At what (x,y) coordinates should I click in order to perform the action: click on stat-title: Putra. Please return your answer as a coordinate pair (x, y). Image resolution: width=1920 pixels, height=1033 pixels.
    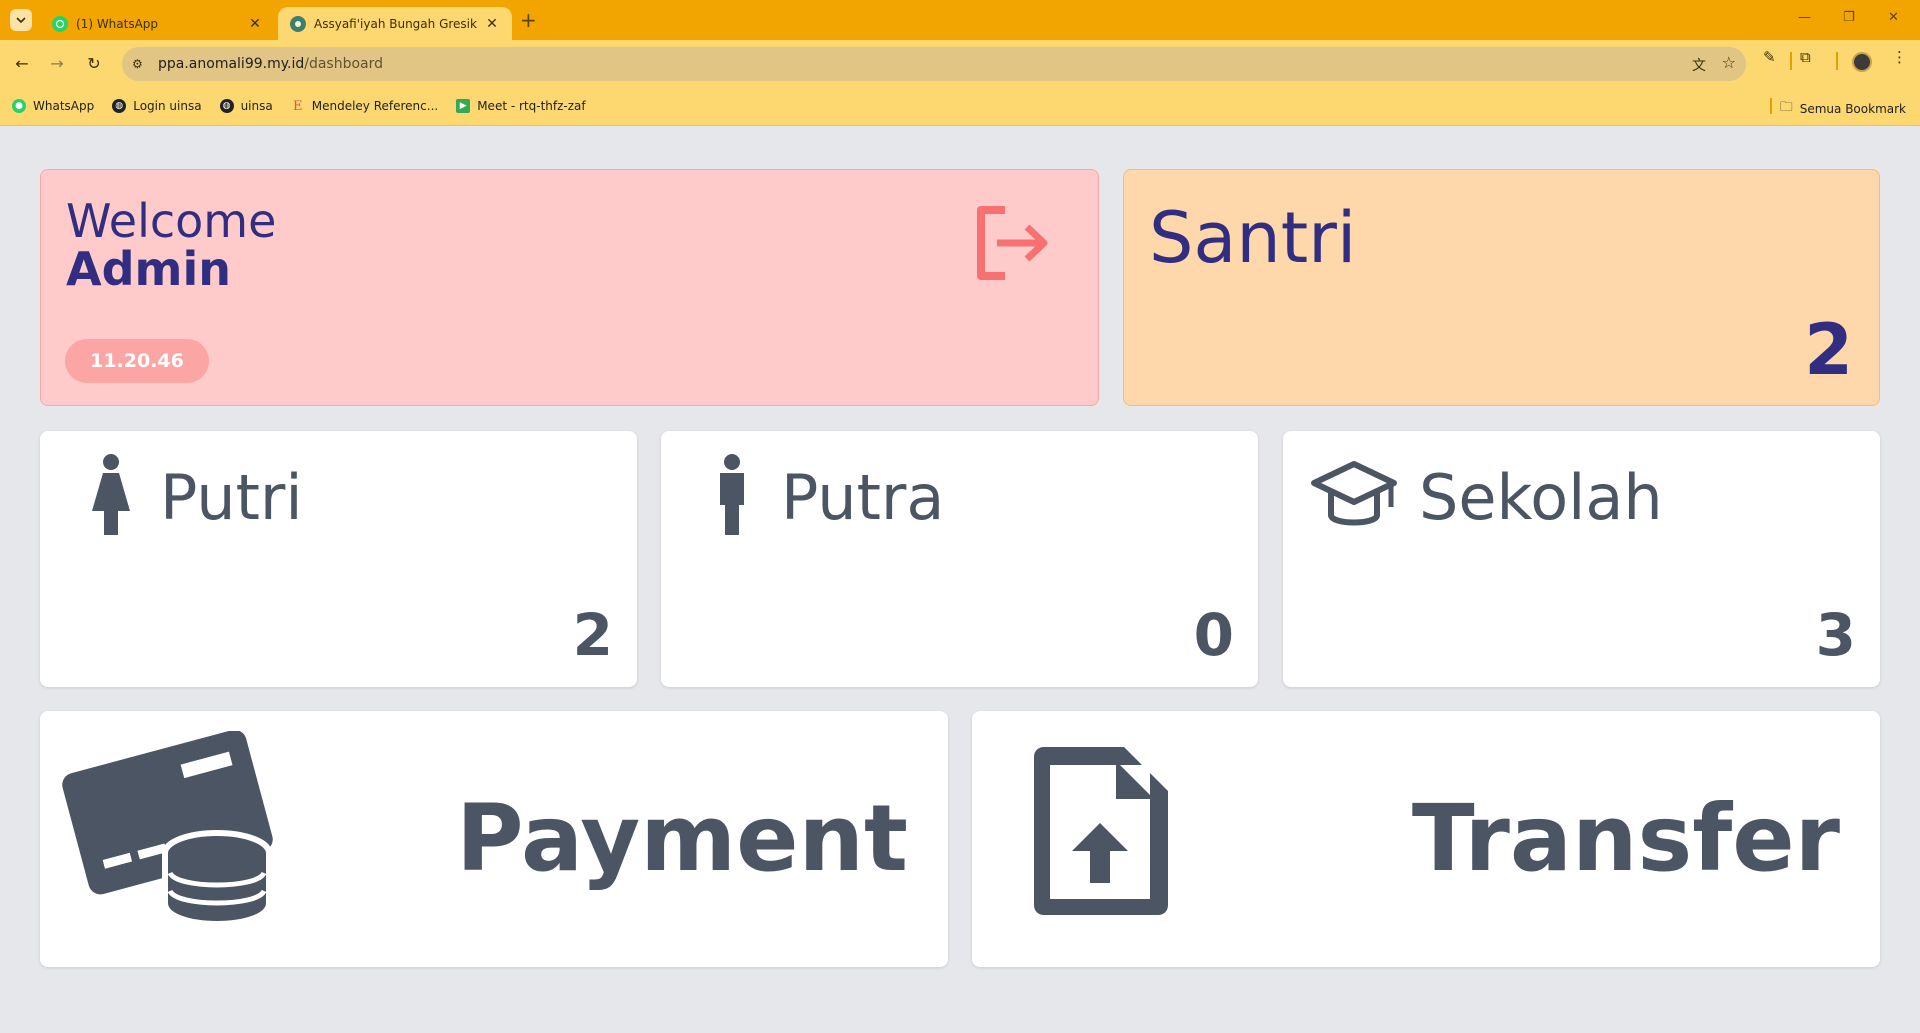
    Looking at the image, I should click on (863, 497).